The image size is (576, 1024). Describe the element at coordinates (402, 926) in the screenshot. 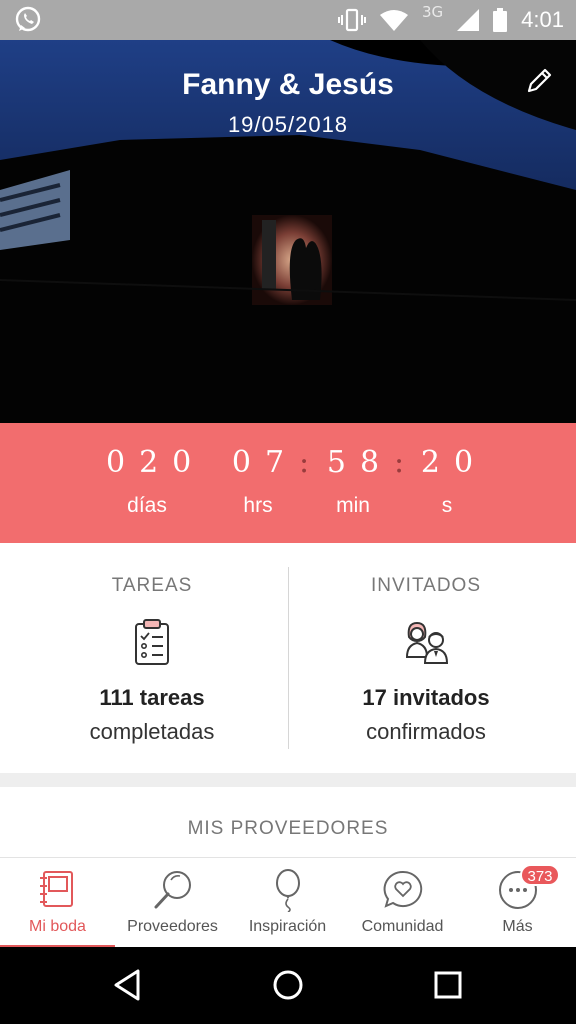

I see `nav-label: Comunidad` at that location.